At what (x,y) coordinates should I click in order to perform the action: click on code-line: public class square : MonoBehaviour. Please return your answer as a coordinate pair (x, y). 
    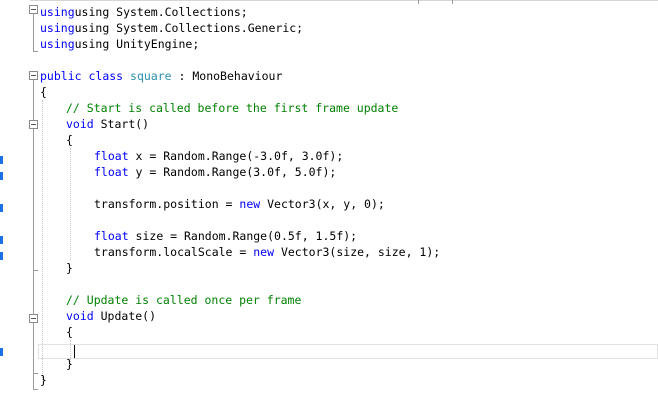
    Looking at the image, I should click on (161, 76).